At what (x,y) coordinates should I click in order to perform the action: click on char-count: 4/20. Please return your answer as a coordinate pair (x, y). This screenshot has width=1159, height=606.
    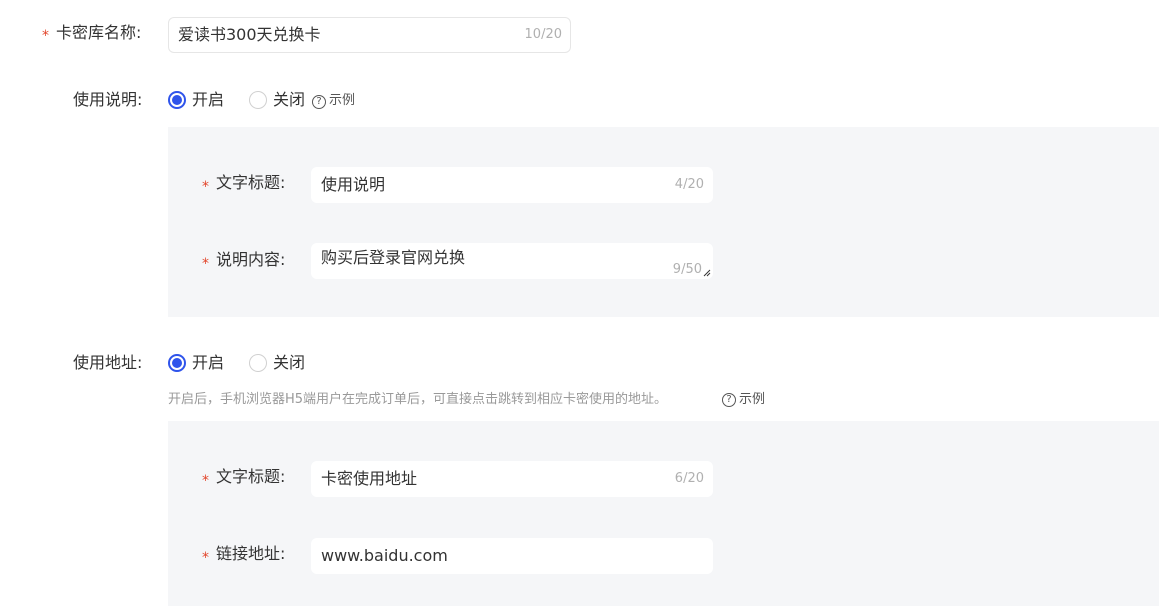
    Looking at the image, I should click on (689, 184).